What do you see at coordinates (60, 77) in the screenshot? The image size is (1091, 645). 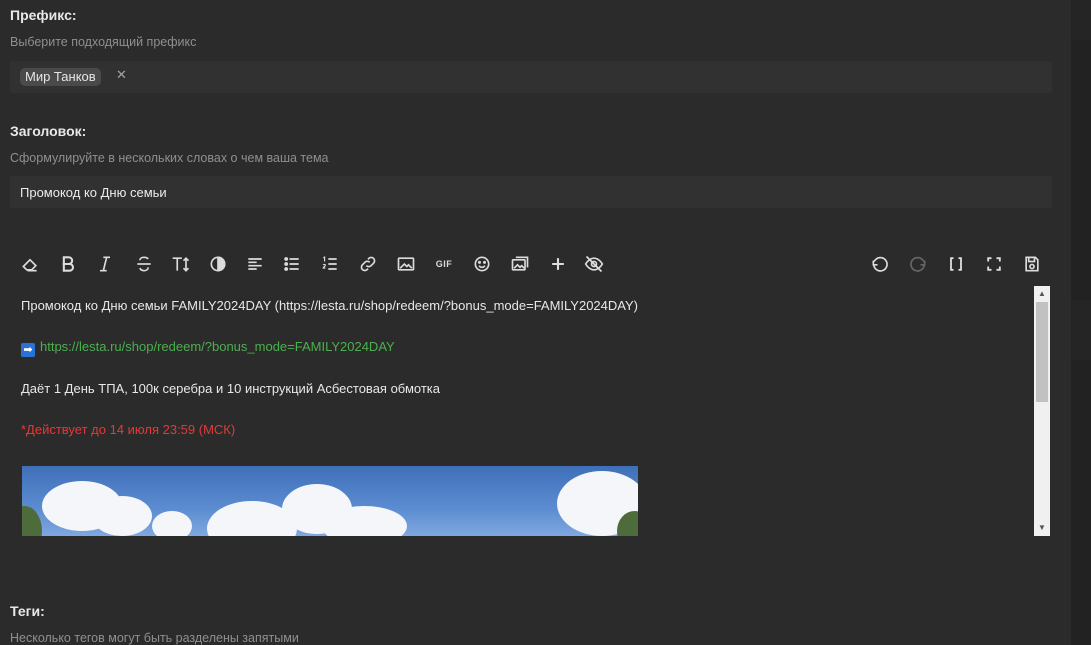 I see `prefix-chip: Мир Танков` at bounding box center [60, 77].